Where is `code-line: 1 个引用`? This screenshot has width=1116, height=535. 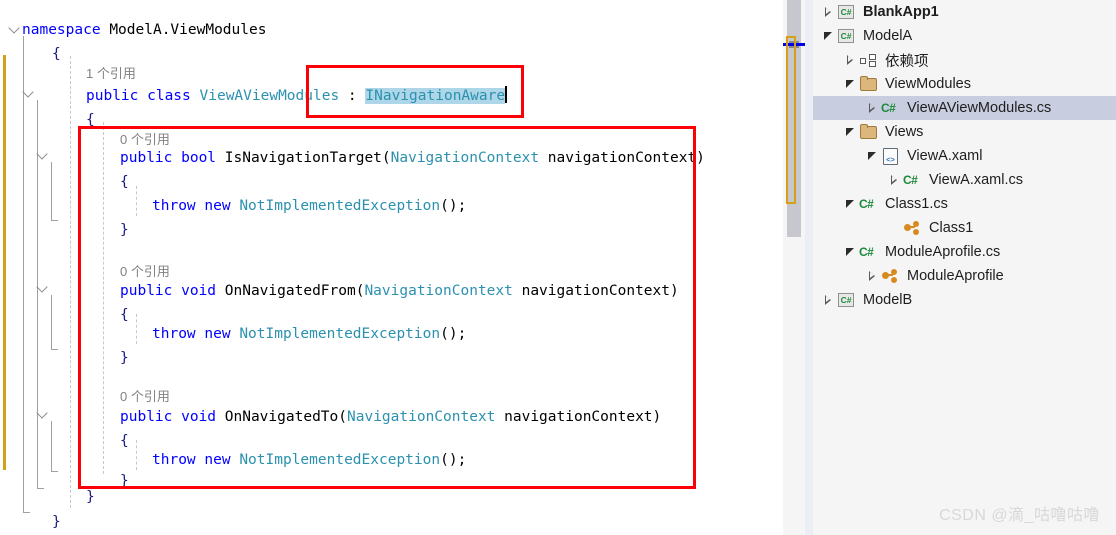 code-line: 1 个引用 is located at coordinates (111, 74).